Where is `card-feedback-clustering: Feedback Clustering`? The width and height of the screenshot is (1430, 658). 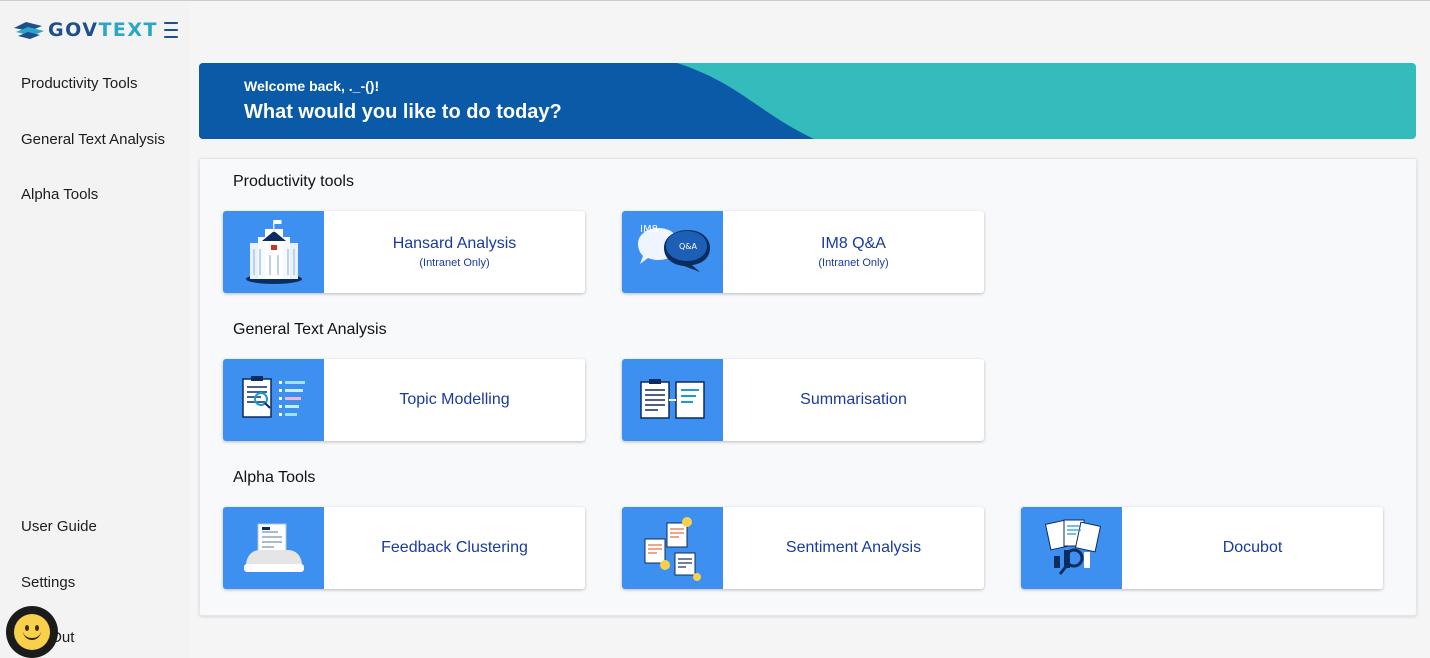 card-feedback-clustering: Feedback Clustering is located at coordinates (404, 548).